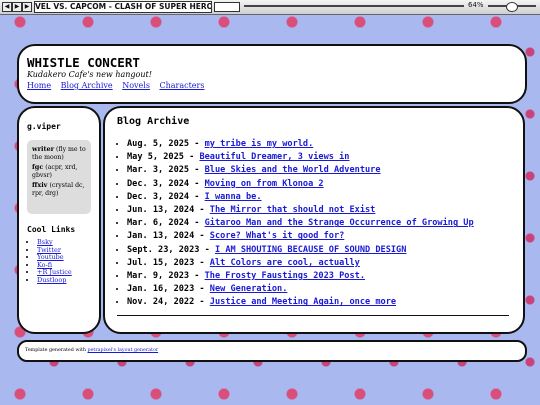  What do you see at coordinates (87, 85) in the screenshot?
I see `nav-blog-archive: Blog Archive` at bounding box center [87, 85].